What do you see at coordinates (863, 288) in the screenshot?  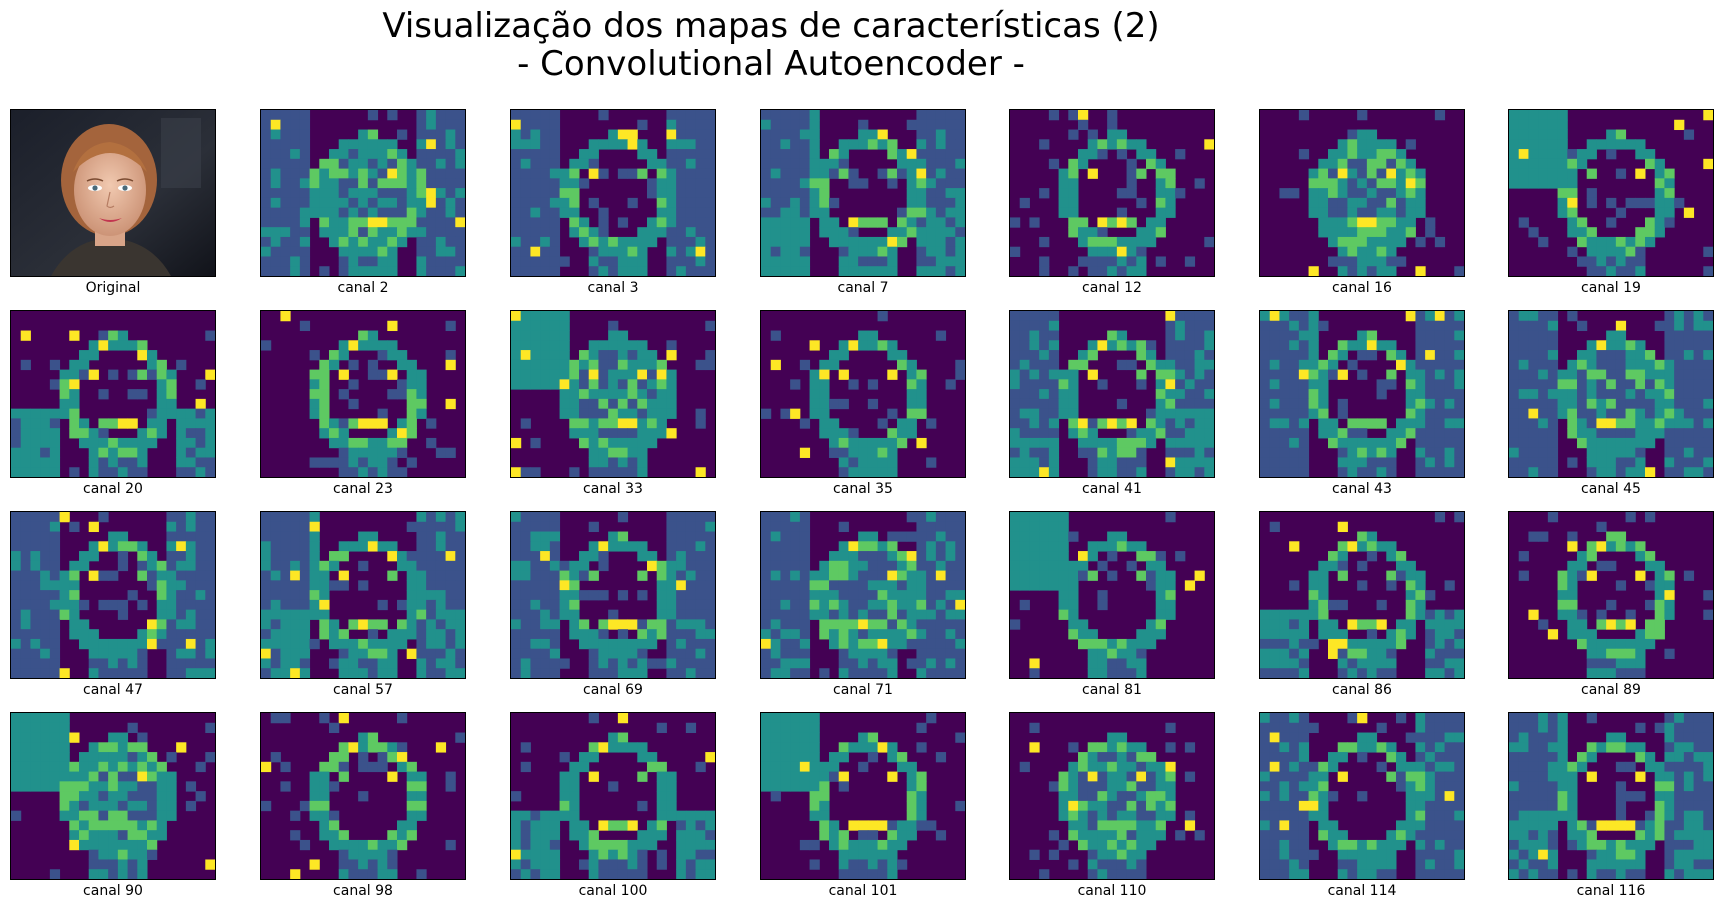 I see `subplot-label: canal 7` at bounding box center [863, 288].